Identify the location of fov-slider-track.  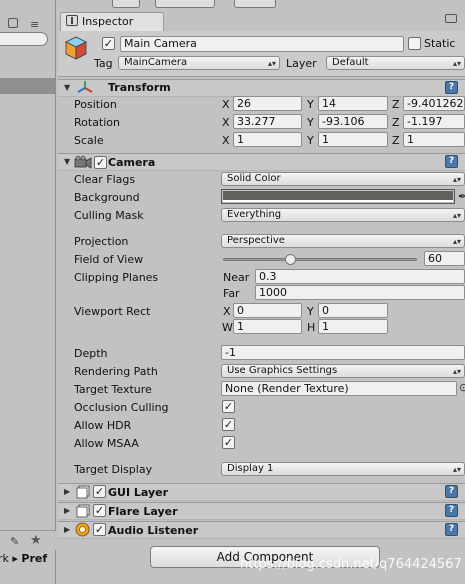
(320, 259).